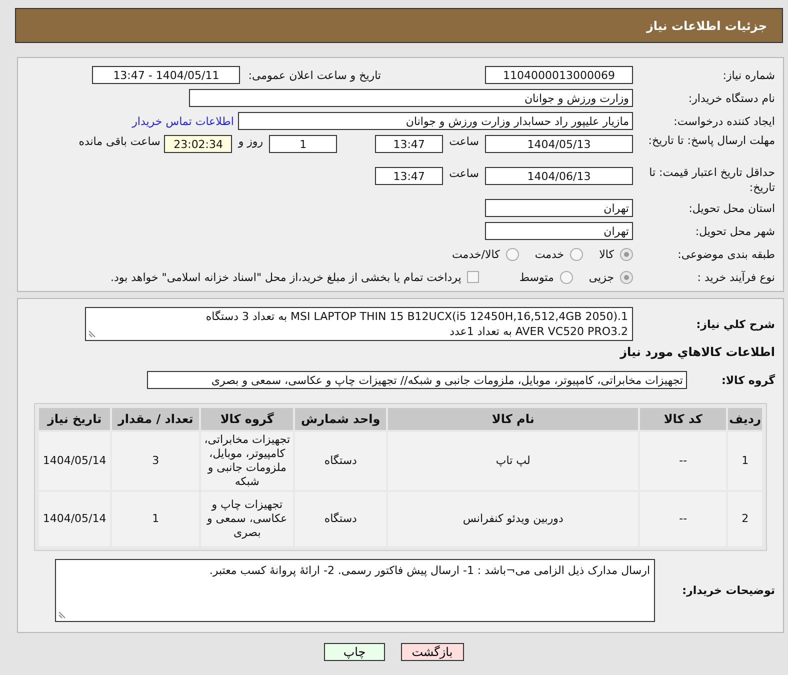  Describe the element at coordinates (251, 141) in the screenshot. I see `field-label: روز و` at that location.